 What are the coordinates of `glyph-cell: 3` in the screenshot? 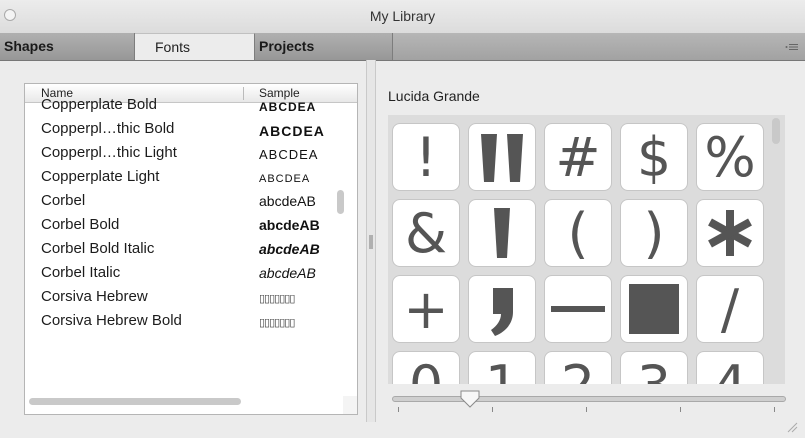 It's located at (654, 367).